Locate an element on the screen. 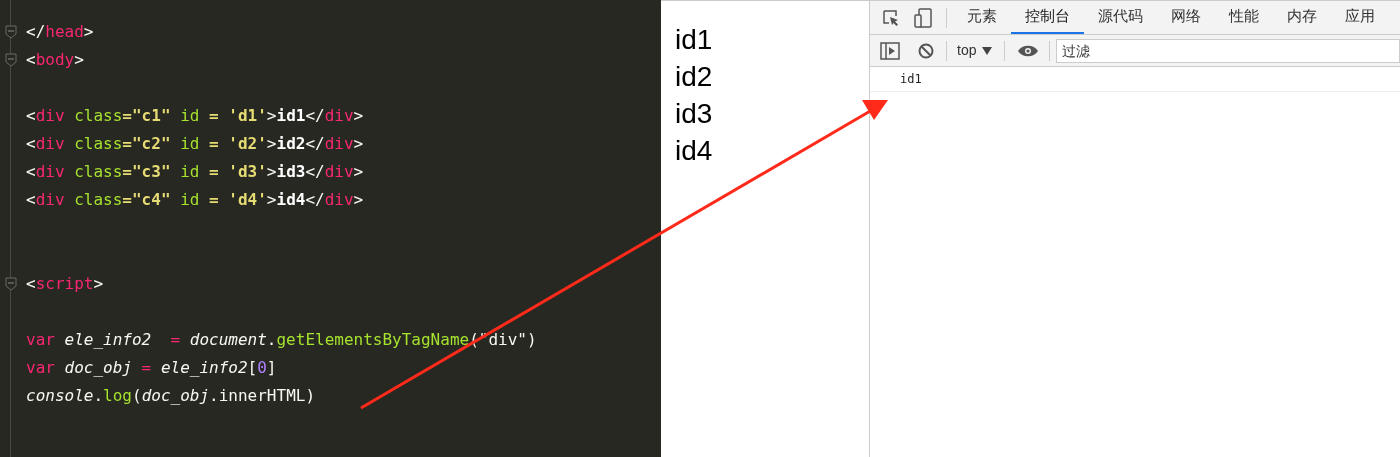  console-message: id1 is located at coordinates (911, 79).